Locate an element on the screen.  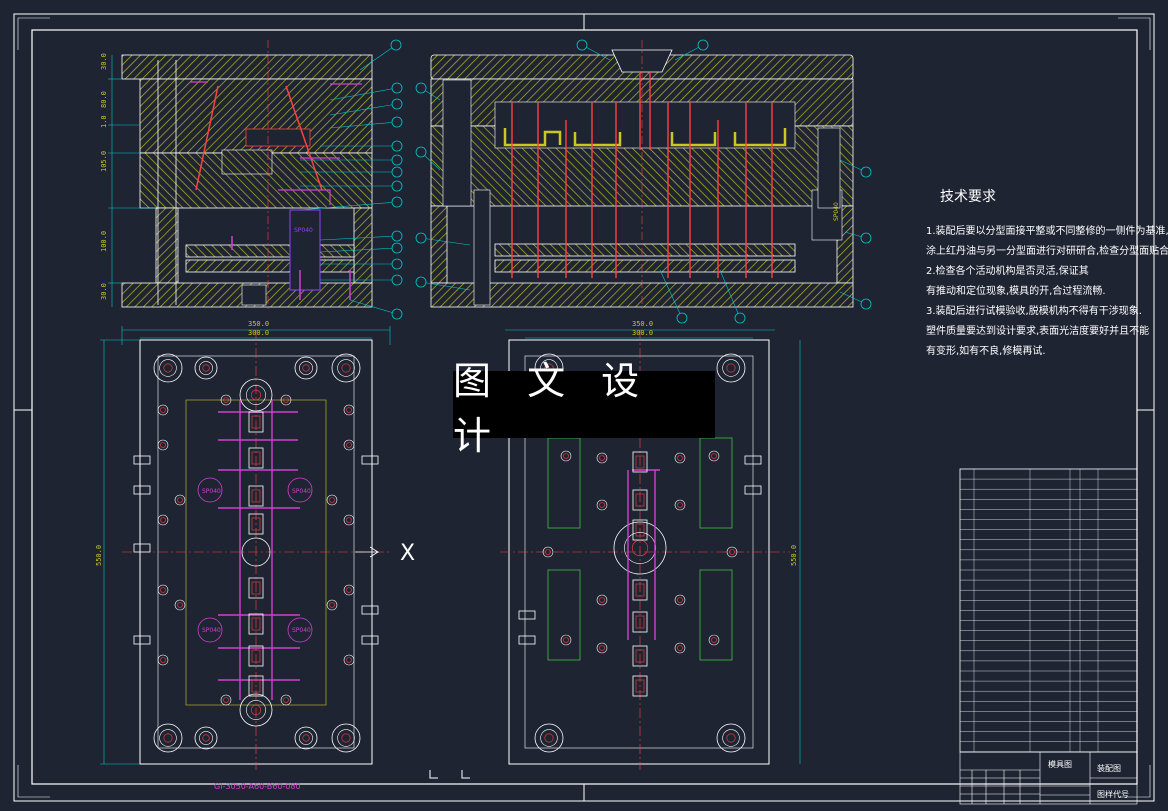
dim-top-width-inner-right: 300.0 is located at coordinates (642, 333).